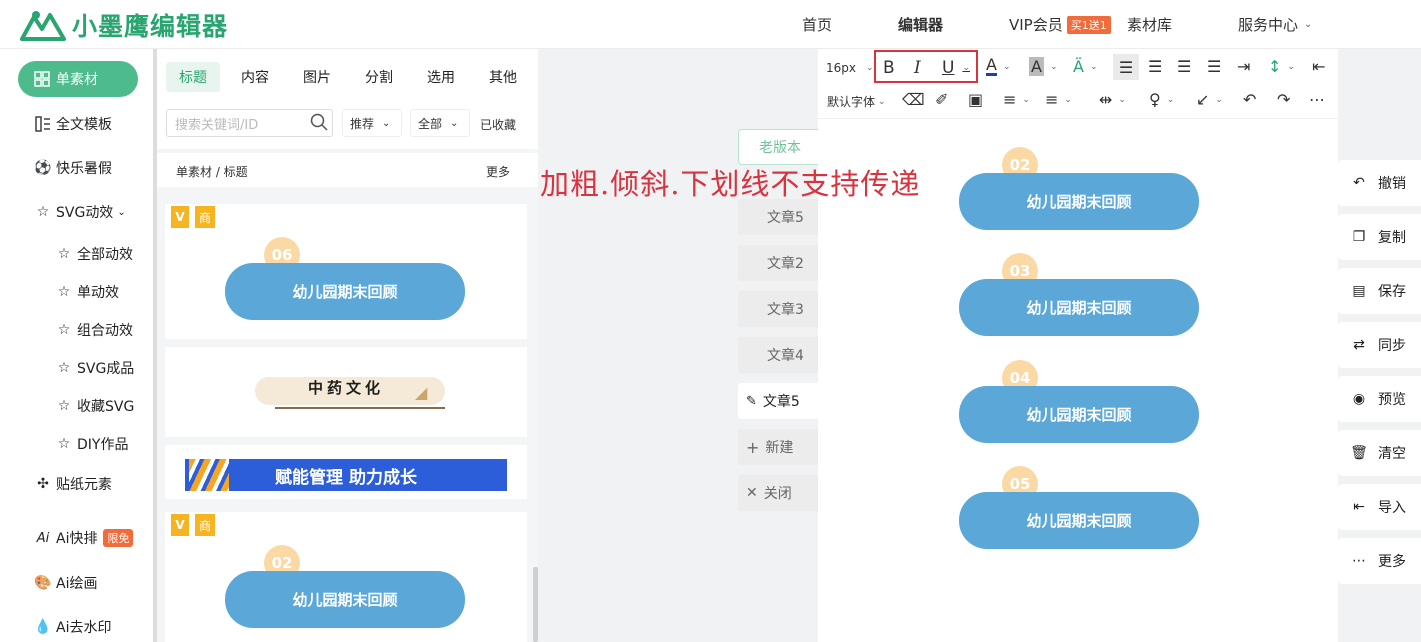  What do you see at coordinates (856, 101) in the screenshot?
I see `font-family-select: 默认字体 ⌄` at bounding box center [856, 101].